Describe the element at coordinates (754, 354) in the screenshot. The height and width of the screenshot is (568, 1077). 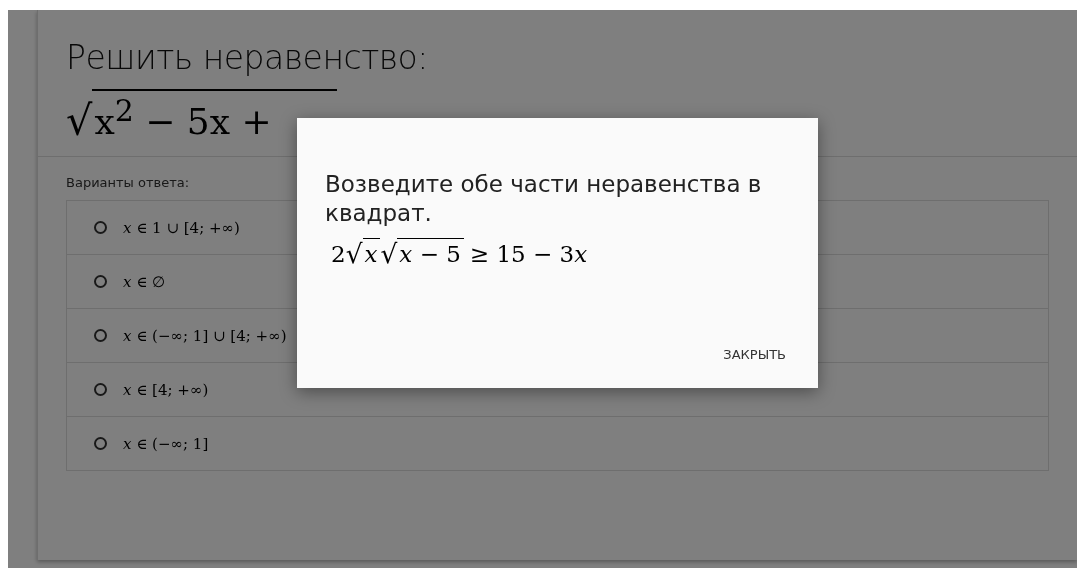
I see `close-button: ЗАКРЫТЬ` at that location.